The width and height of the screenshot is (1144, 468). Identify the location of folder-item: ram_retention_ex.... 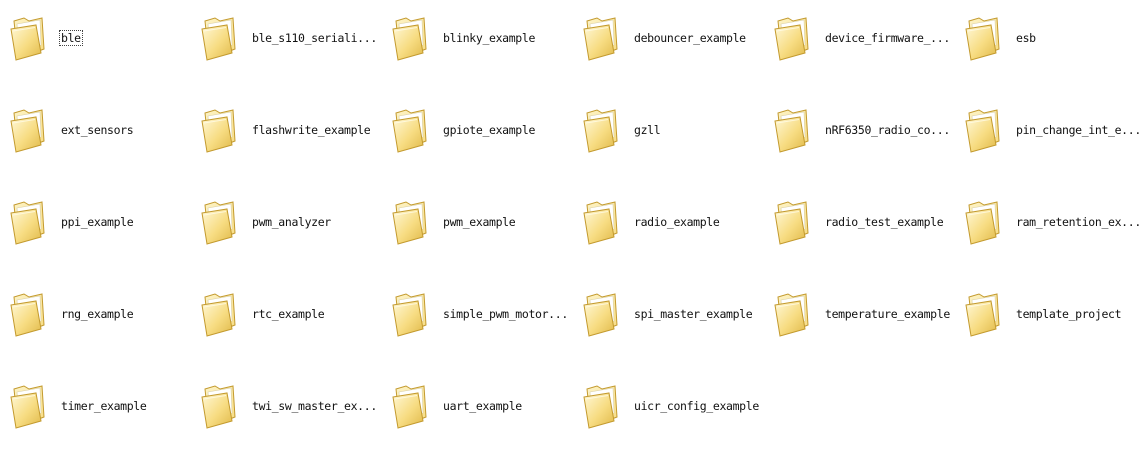
(1053, 222).